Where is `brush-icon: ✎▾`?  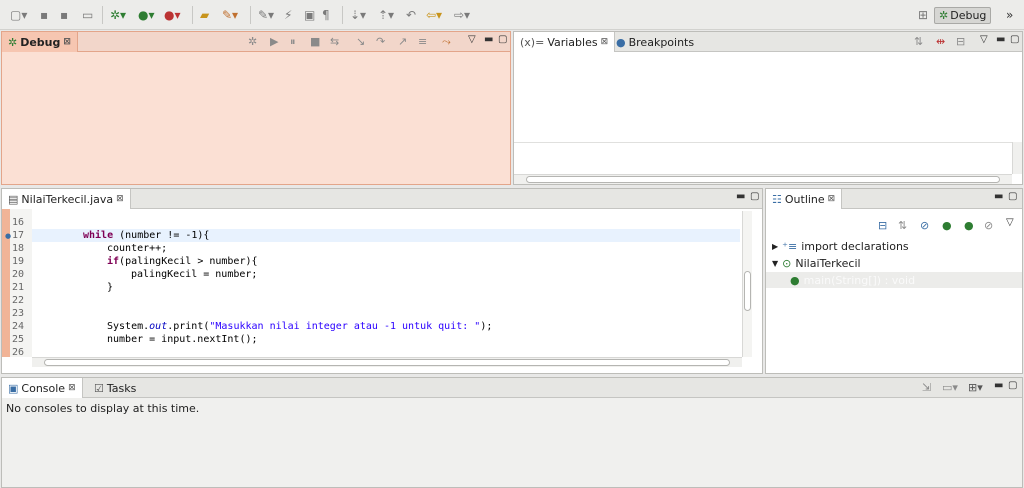 brush-icon: ✎▾ is located at coordinates (230, 15).